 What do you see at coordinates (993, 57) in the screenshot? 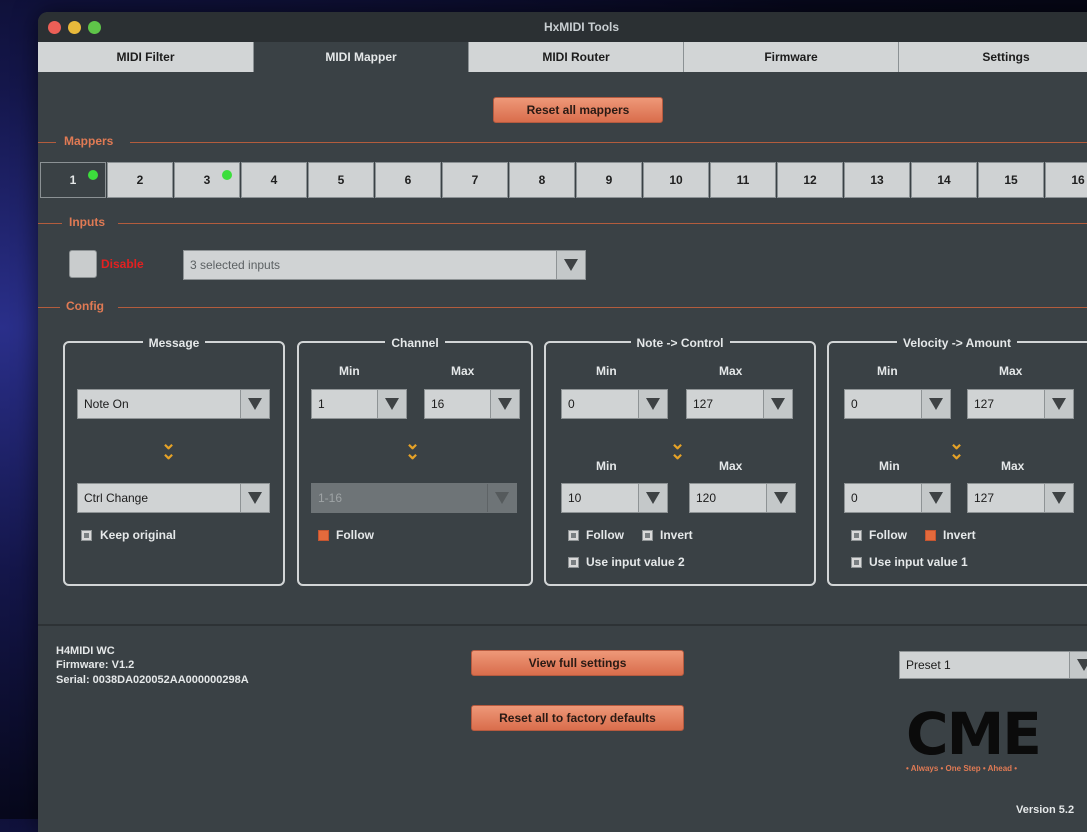
I see `tab-settings: Settings` at bounding box center [993, 57].